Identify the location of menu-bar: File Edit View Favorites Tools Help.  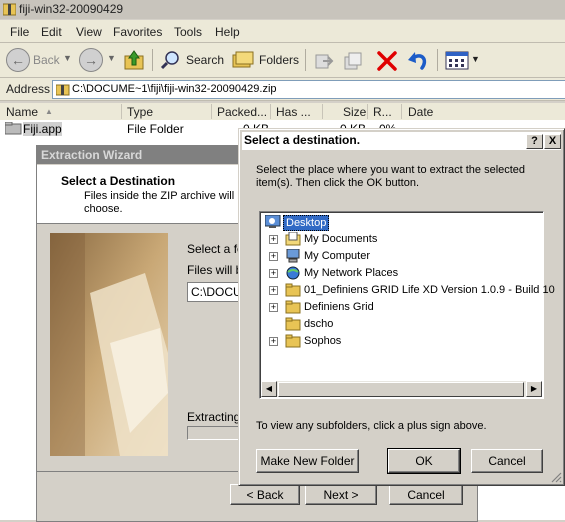
(282, 31).